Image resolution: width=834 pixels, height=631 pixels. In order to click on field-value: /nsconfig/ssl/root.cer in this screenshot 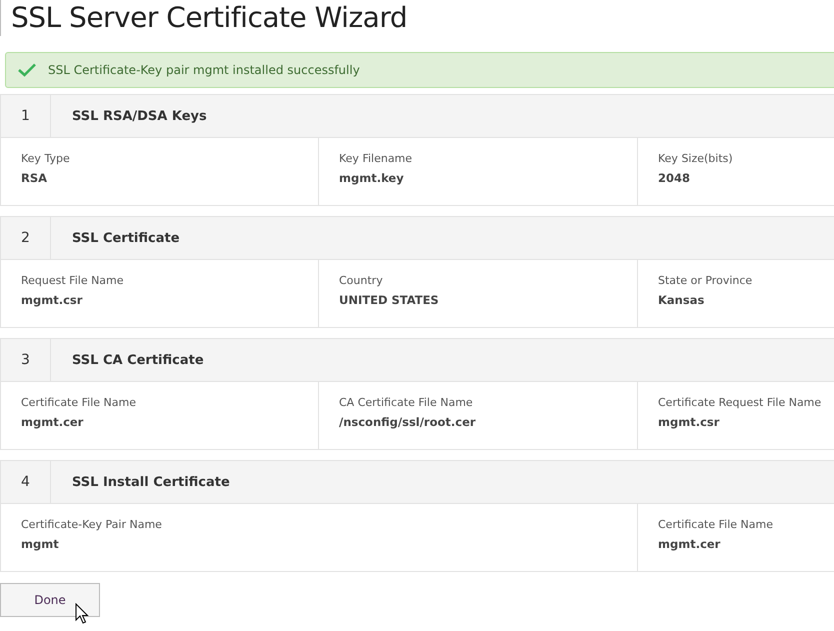, I will do `click(408, 422)`.